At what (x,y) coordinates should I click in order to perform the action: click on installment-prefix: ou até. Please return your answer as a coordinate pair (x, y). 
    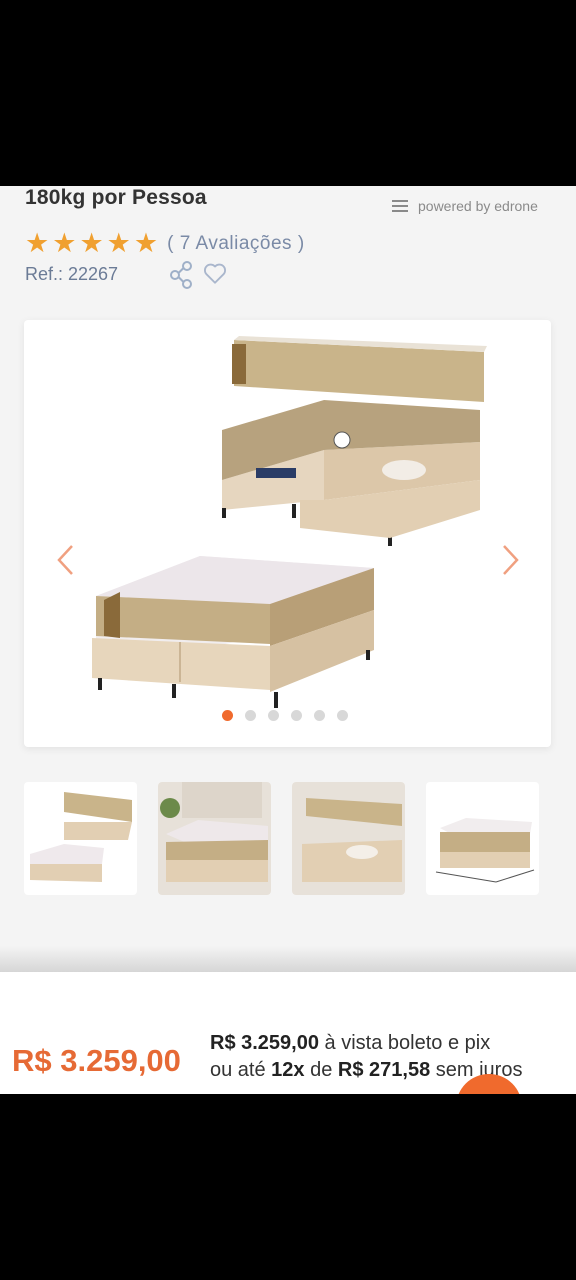
    Looking at the image, I should click on (241, 1070).